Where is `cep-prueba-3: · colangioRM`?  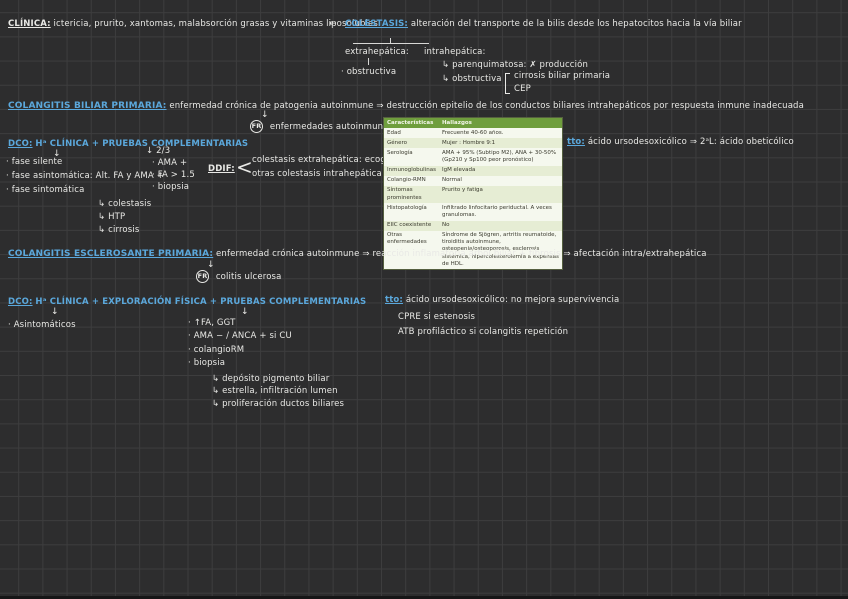
cep-prueba-3: · colangioRM is located at coordinates (216, 350).